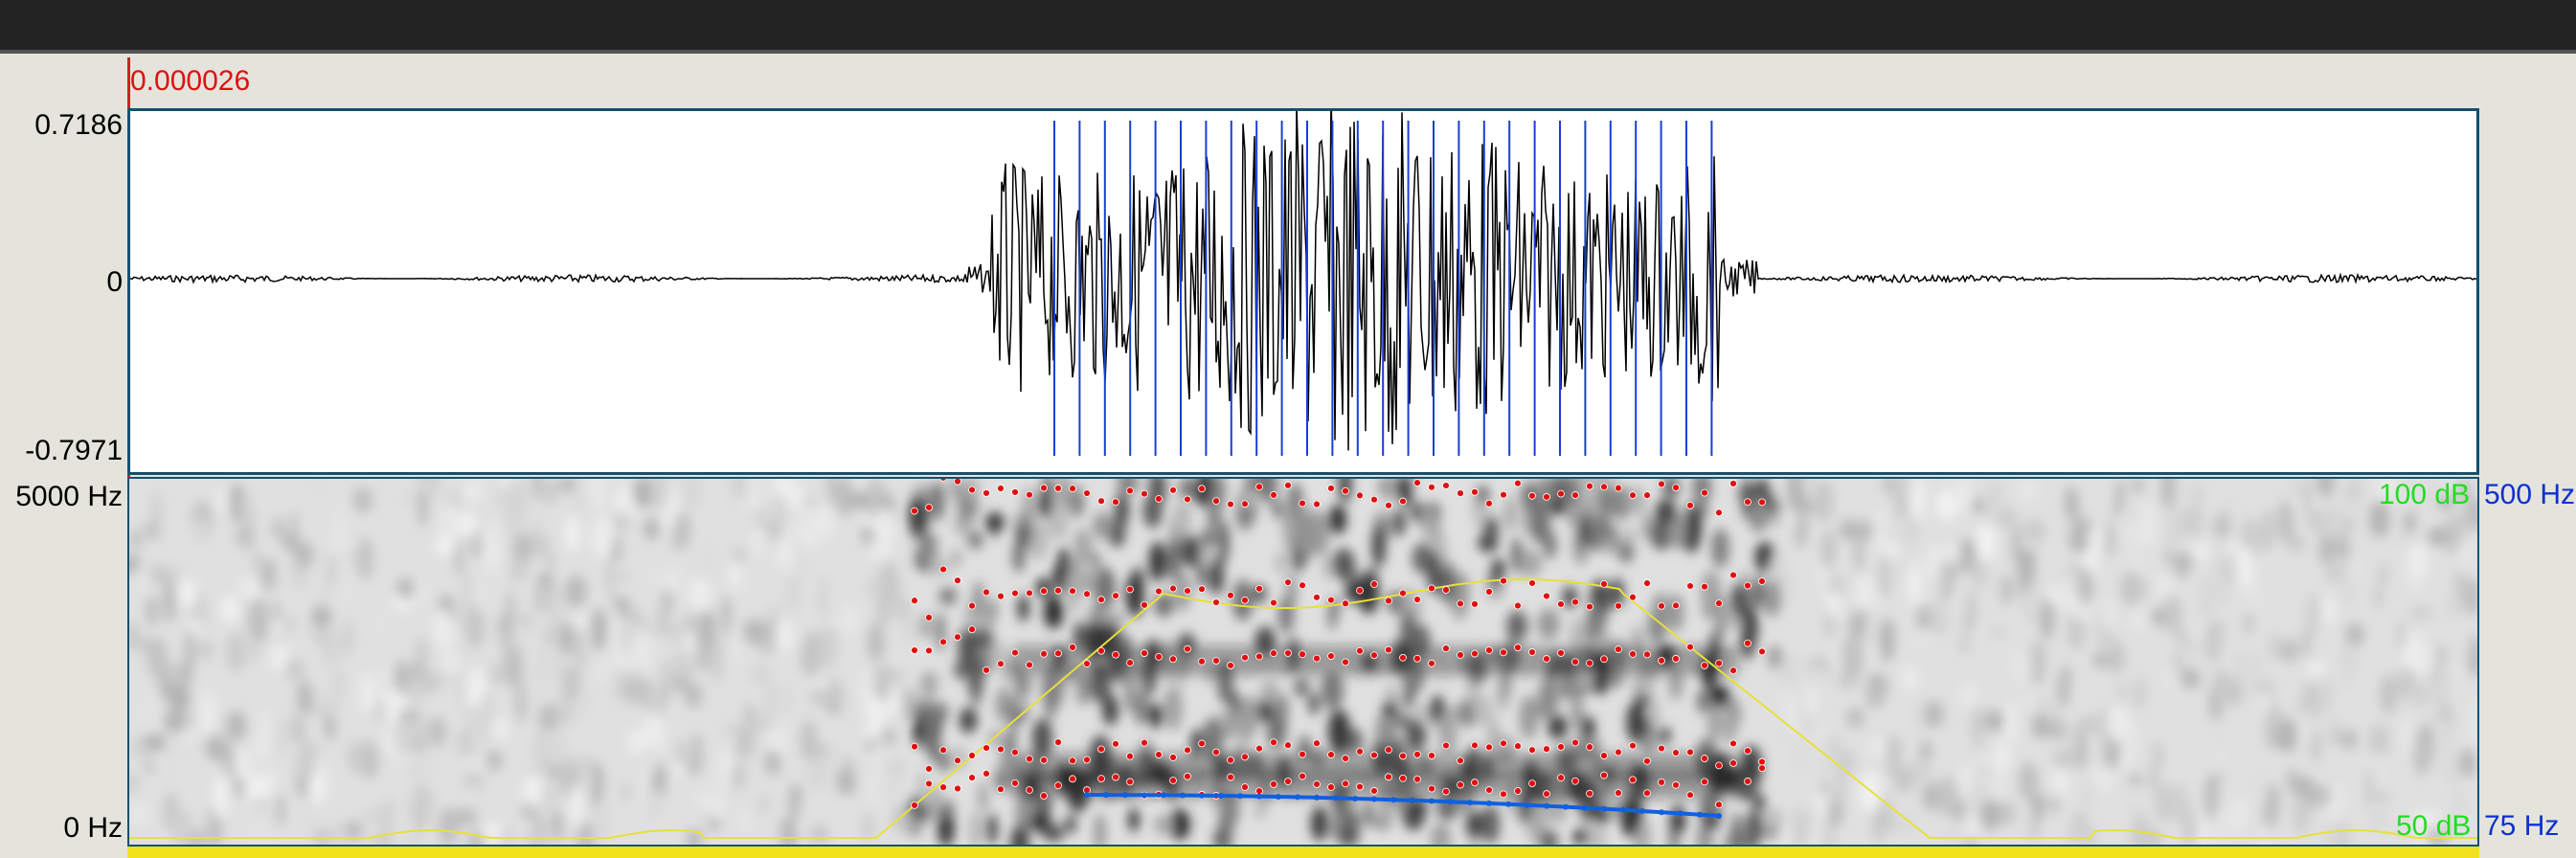 Image resolution: width=2576 pixels, height=858 pixels. Describe the element at coordinates (1288, 27) in the screenshot. I see `window-title-bar` at that location.